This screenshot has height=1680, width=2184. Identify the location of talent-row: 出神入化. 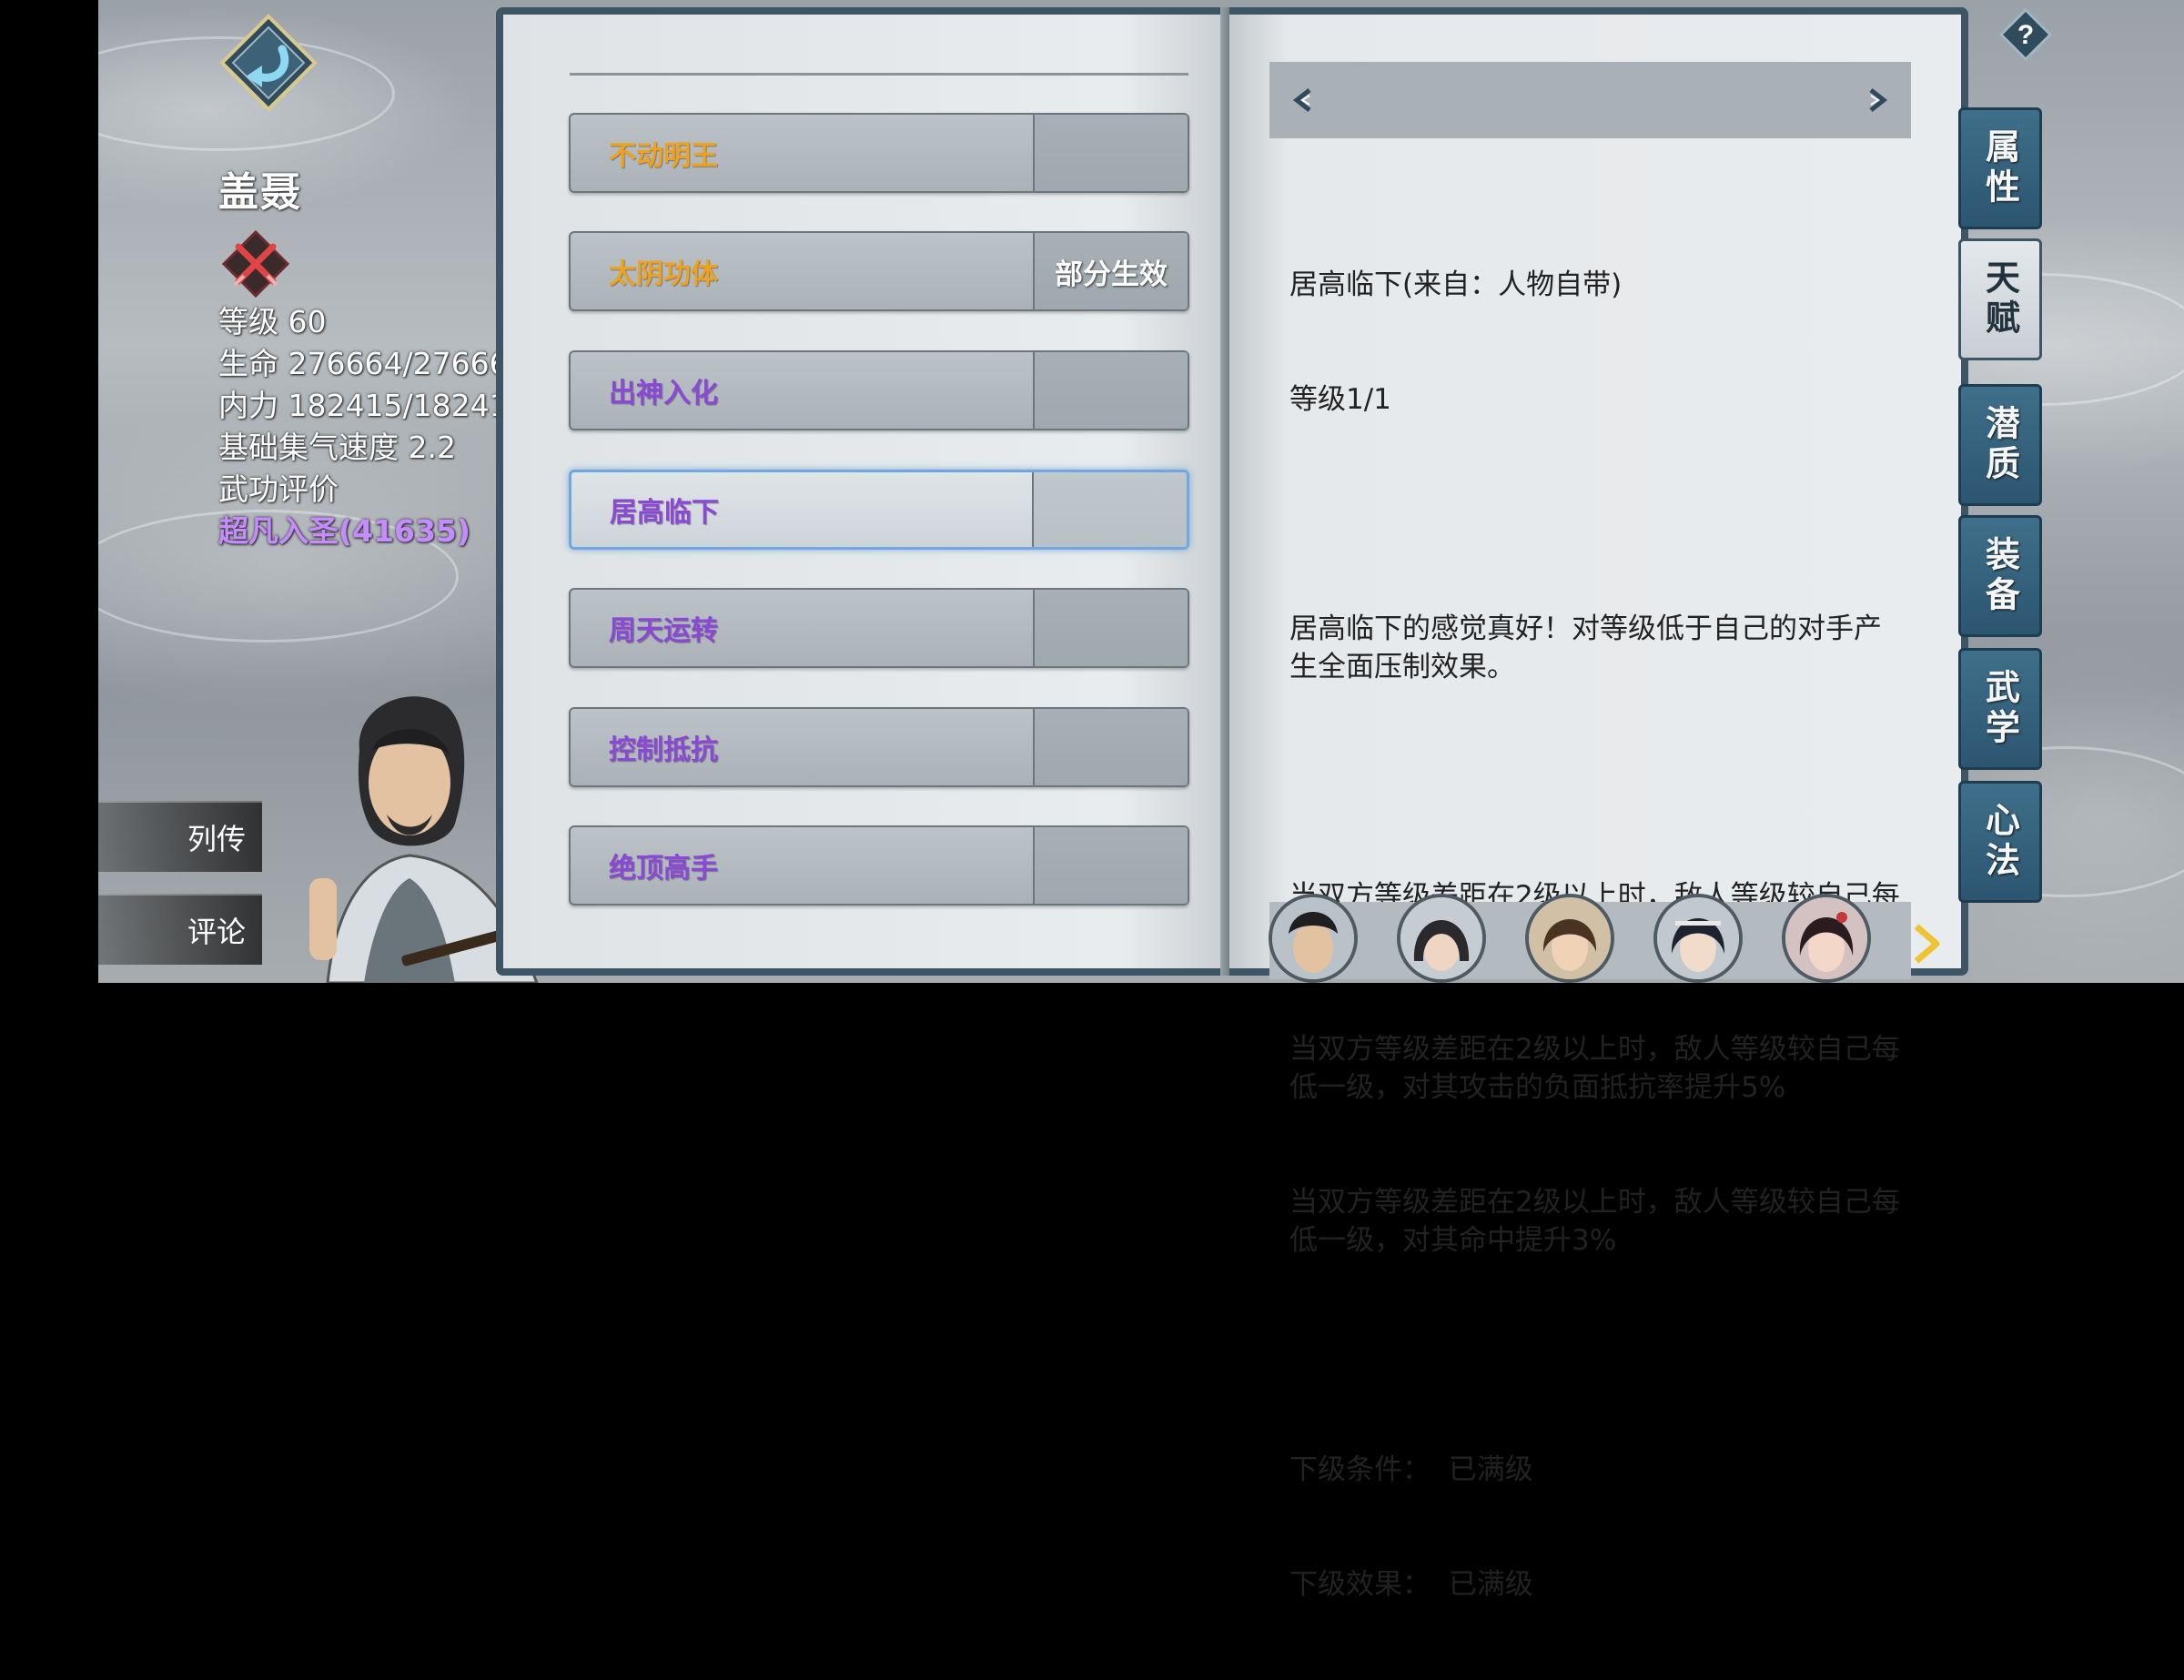
(879, 390).